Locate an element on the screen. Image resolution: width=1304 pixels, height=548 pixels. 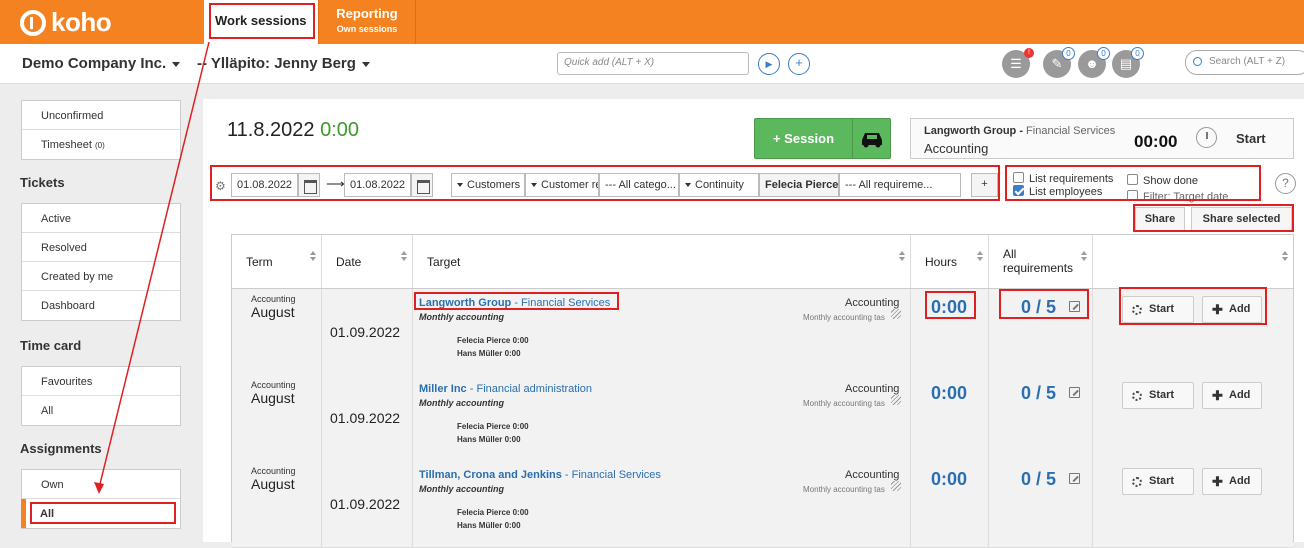
company-selector: Demo Company Inc. is located at coordinates (101, 63).